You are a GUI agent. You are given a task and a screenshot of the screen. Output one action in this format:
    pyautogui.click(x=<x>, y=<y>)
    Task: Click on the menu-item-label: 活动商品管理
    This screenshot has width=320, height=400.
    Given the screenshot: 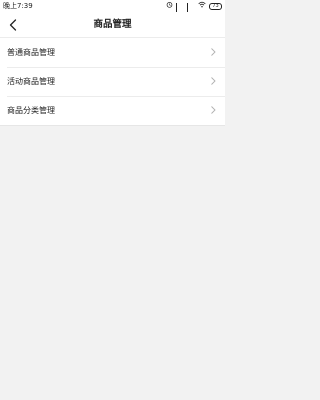 What is the action you would take?
    pyautogui.click(x=31, y=81)
    